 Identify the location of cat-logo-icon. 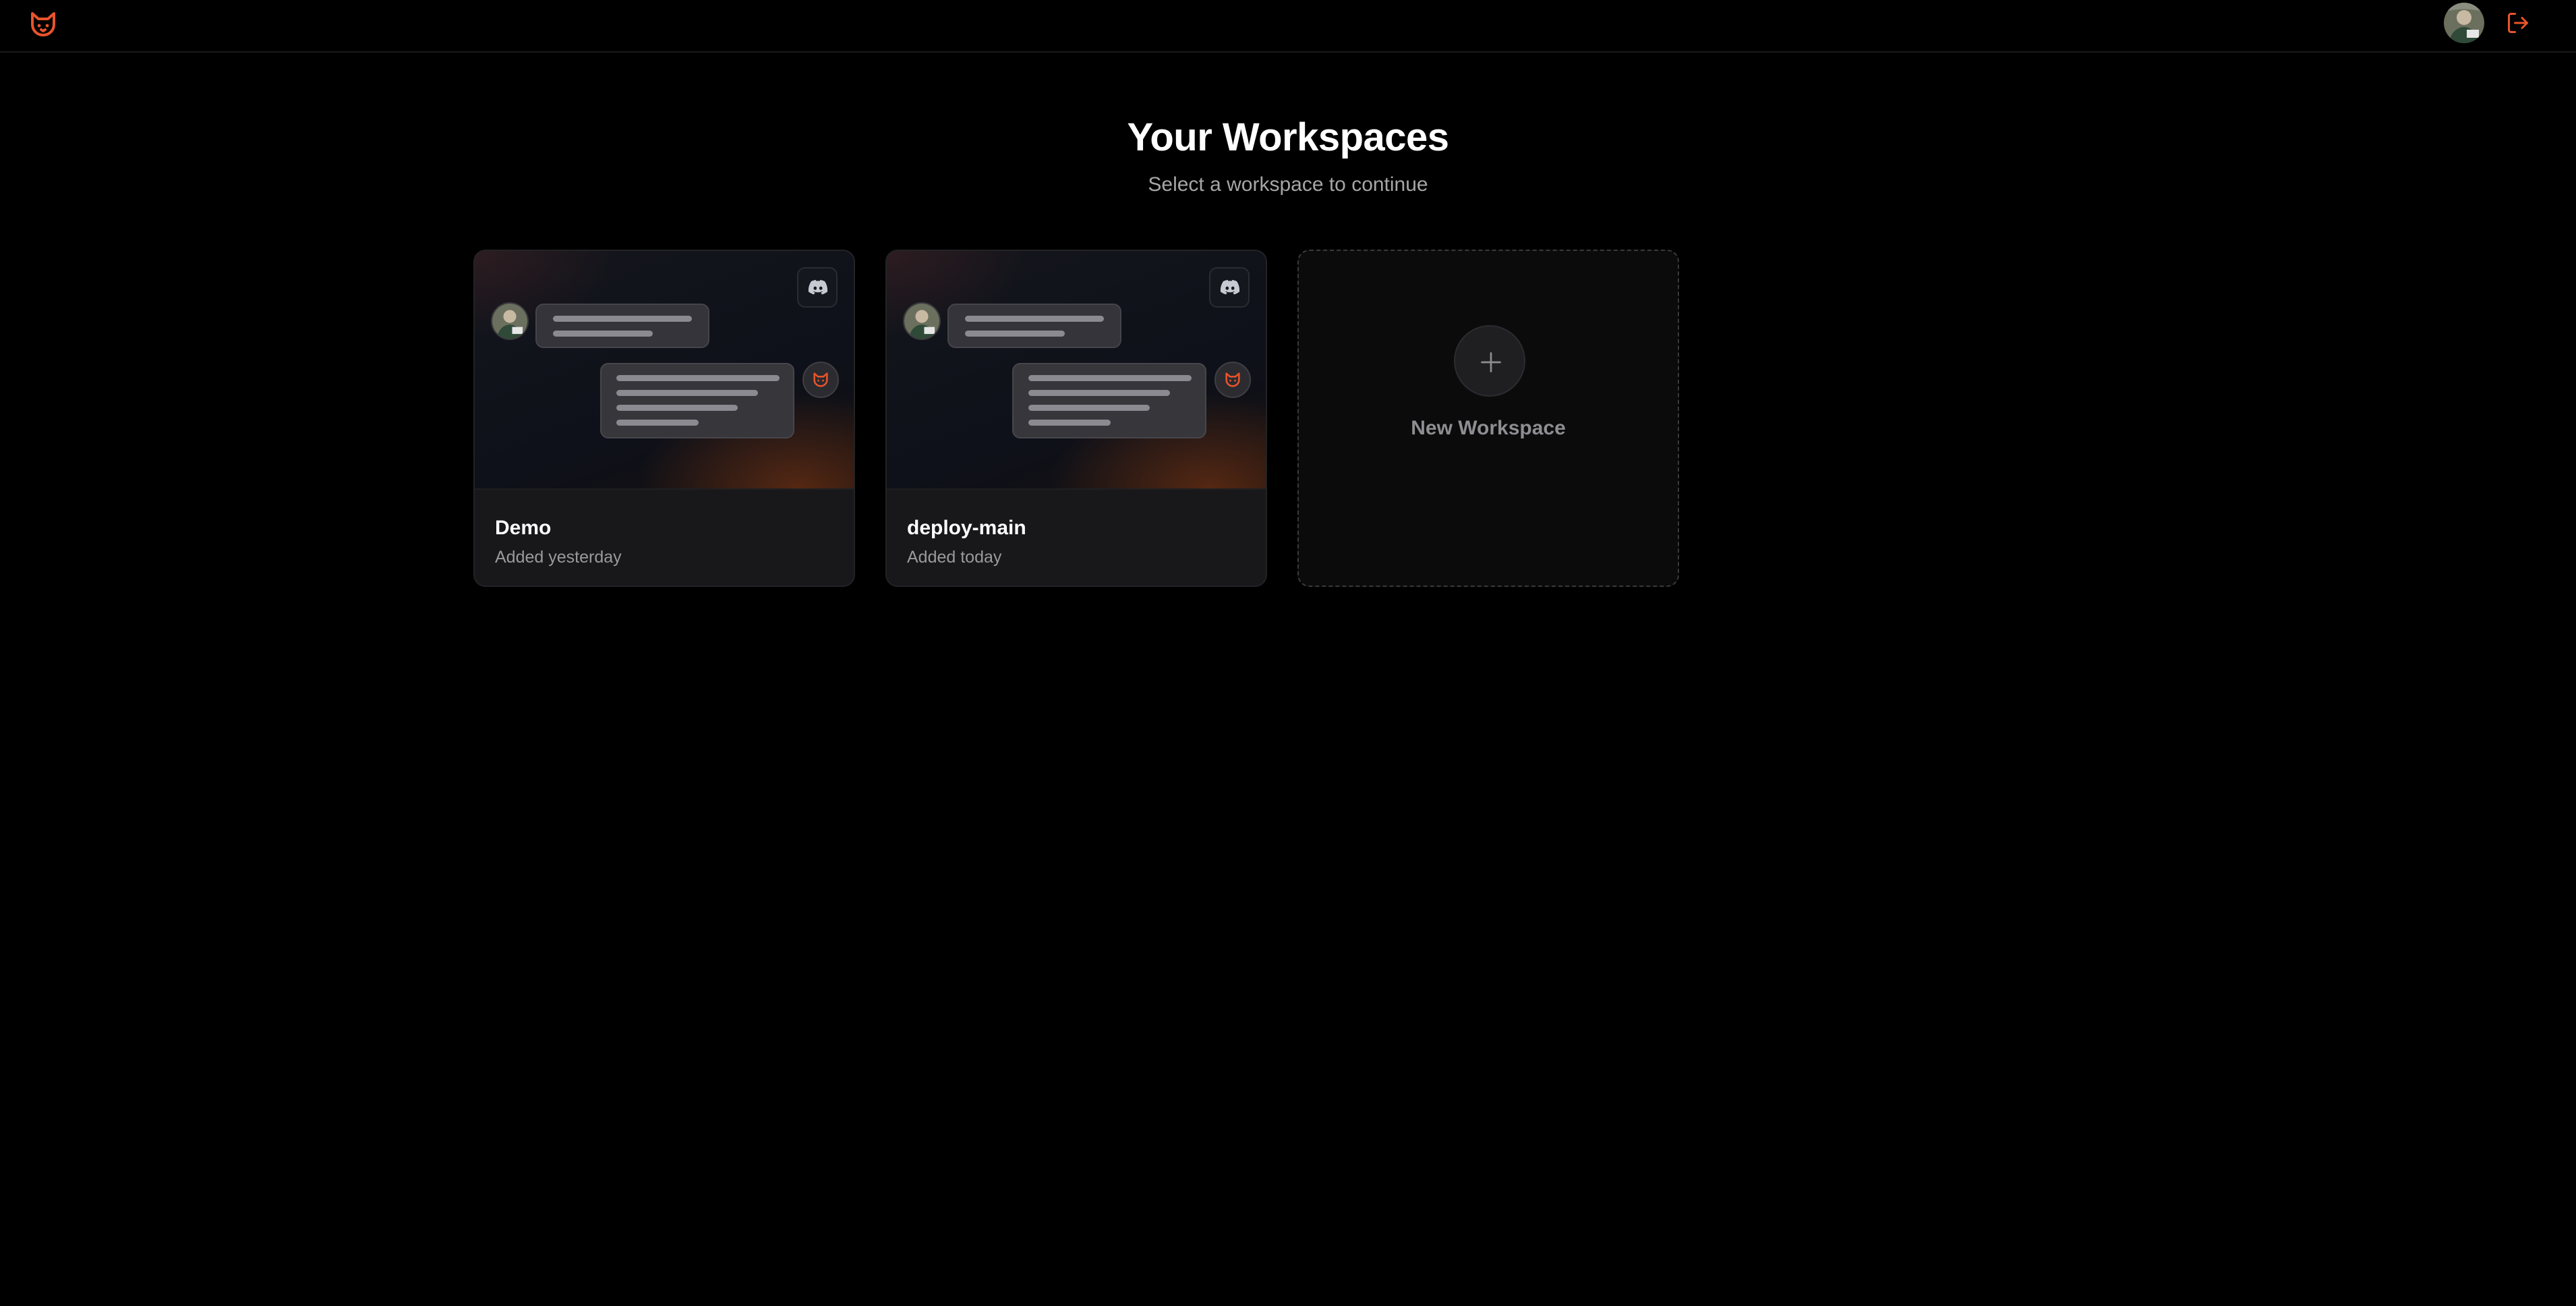
(43, 24).